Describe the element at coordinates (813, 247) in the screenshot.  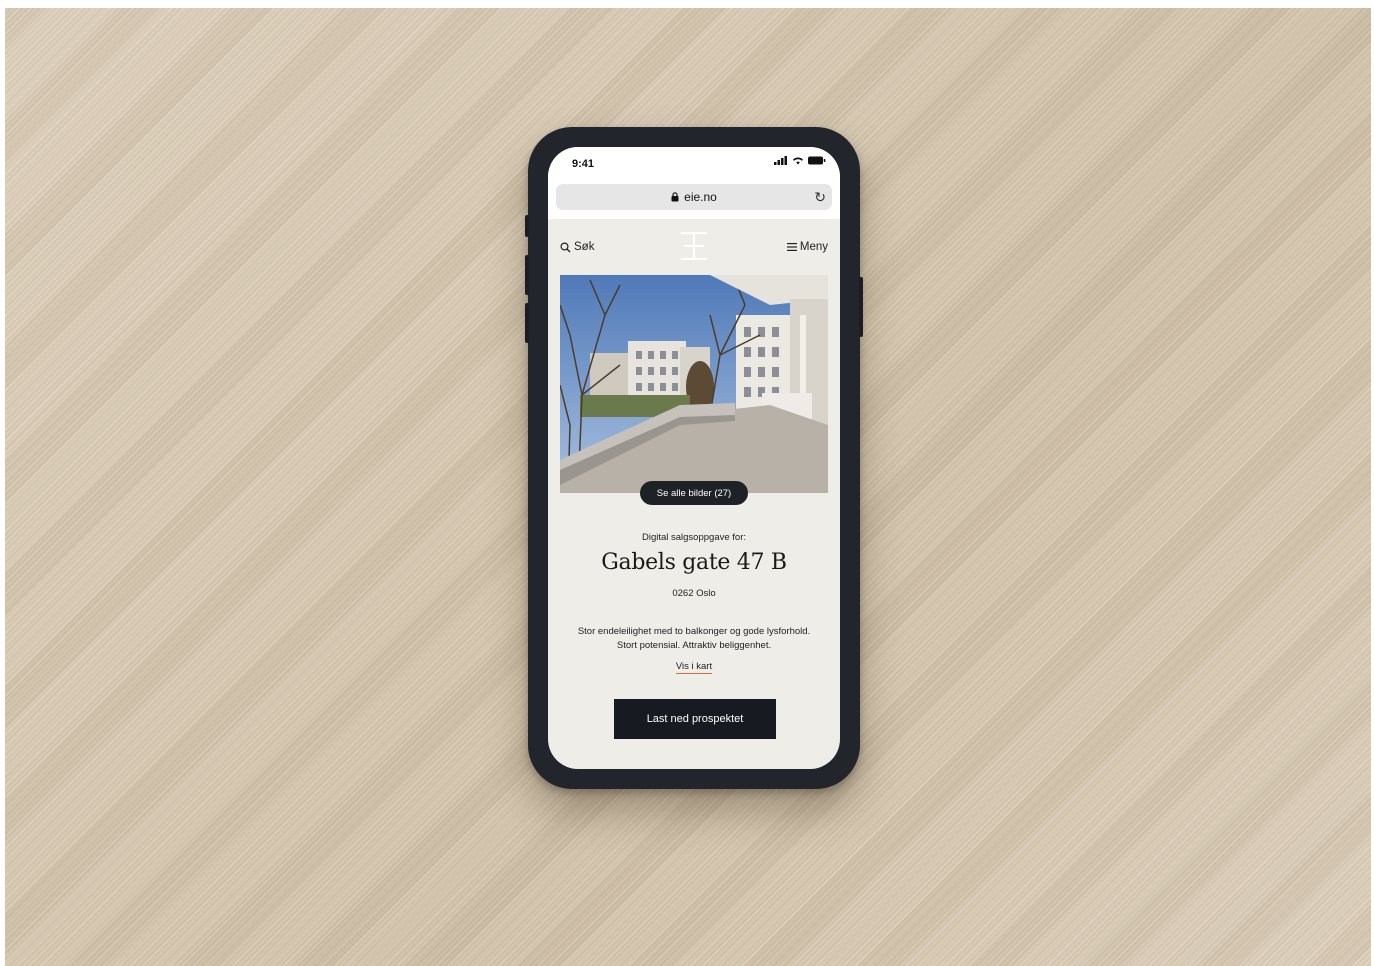
I see `menu-label: Meny` at that location.